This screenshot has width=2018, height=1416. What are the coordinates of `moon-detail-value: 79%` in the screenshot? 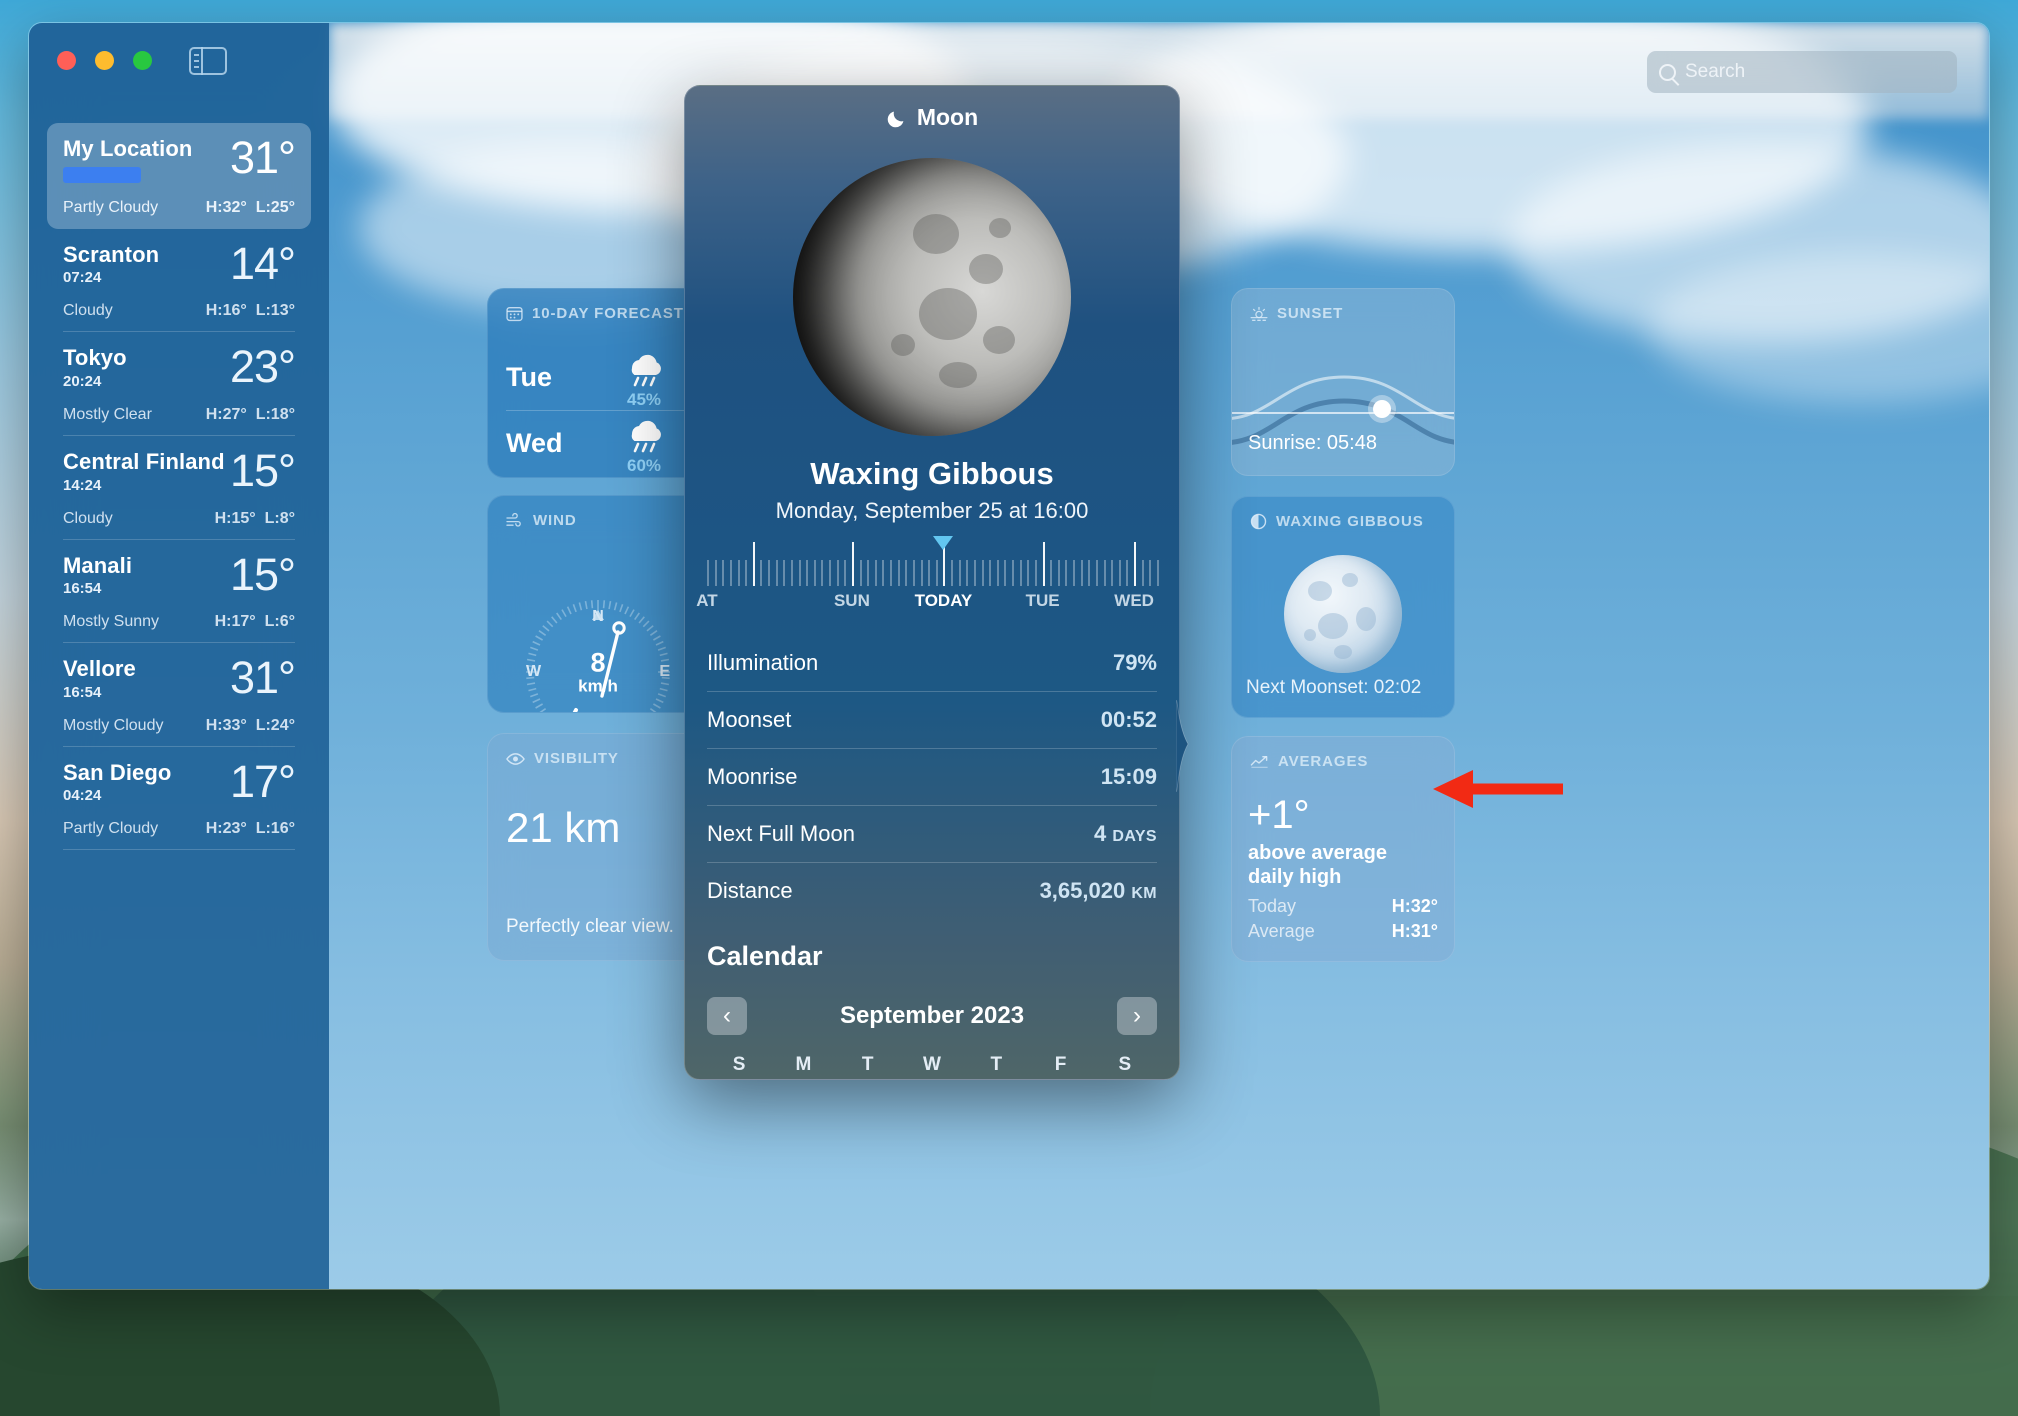 It's located at (1134, 662).